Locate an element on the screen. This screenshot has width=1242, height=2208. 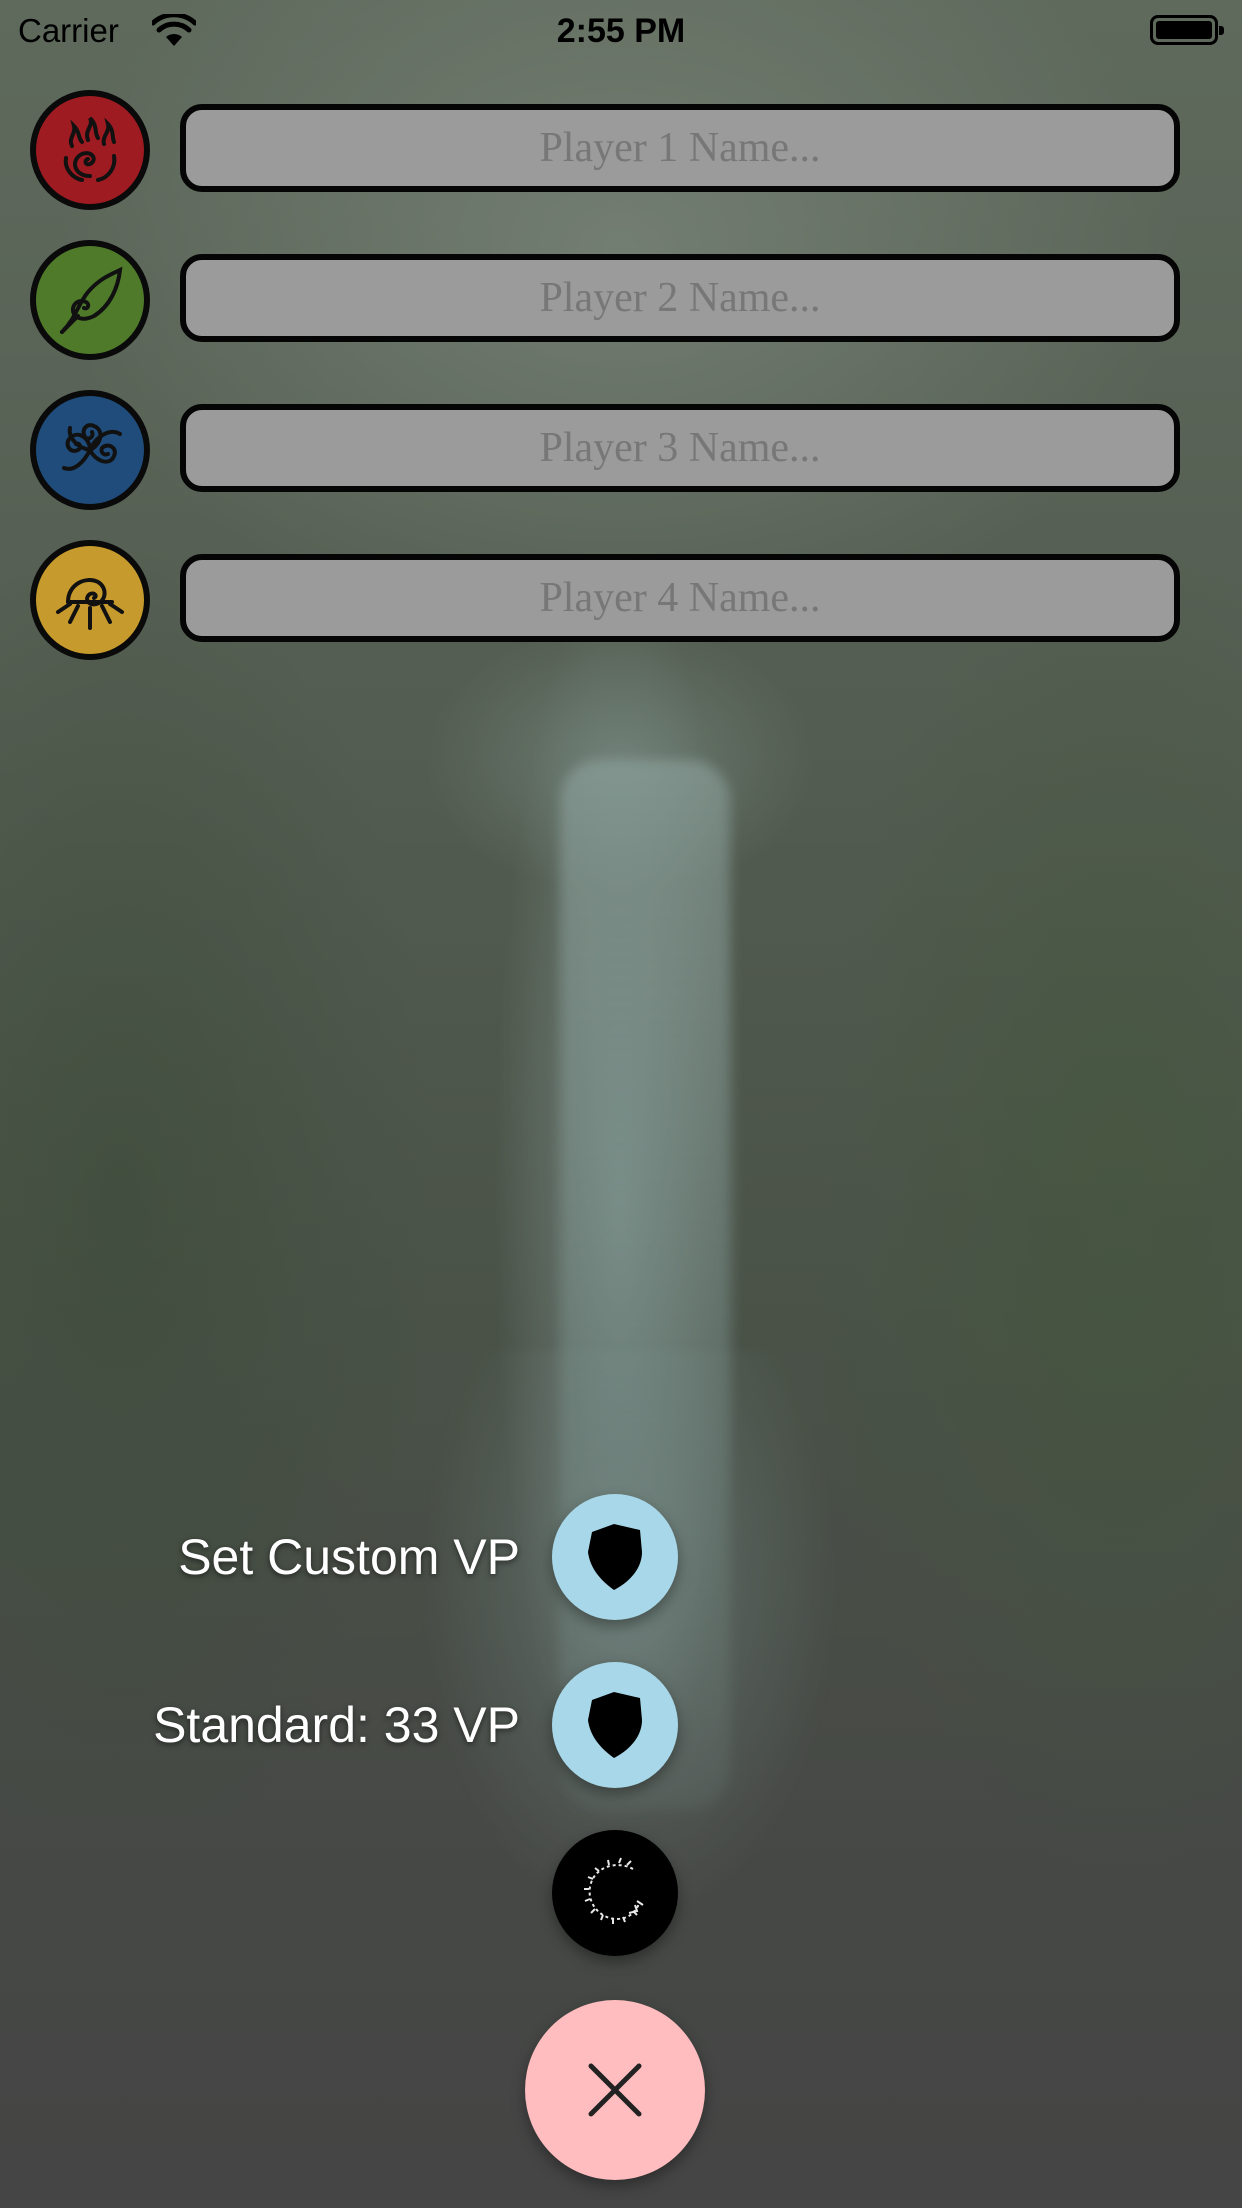
standard-vp-button is located at coordinates (615, 1725).